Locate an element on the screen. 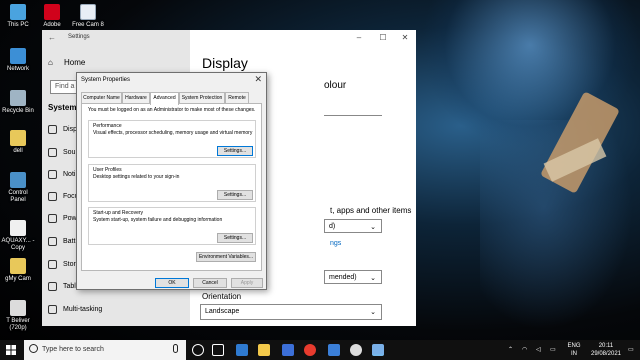  volume-icon: ◁ is located at coordinates (538, 350).